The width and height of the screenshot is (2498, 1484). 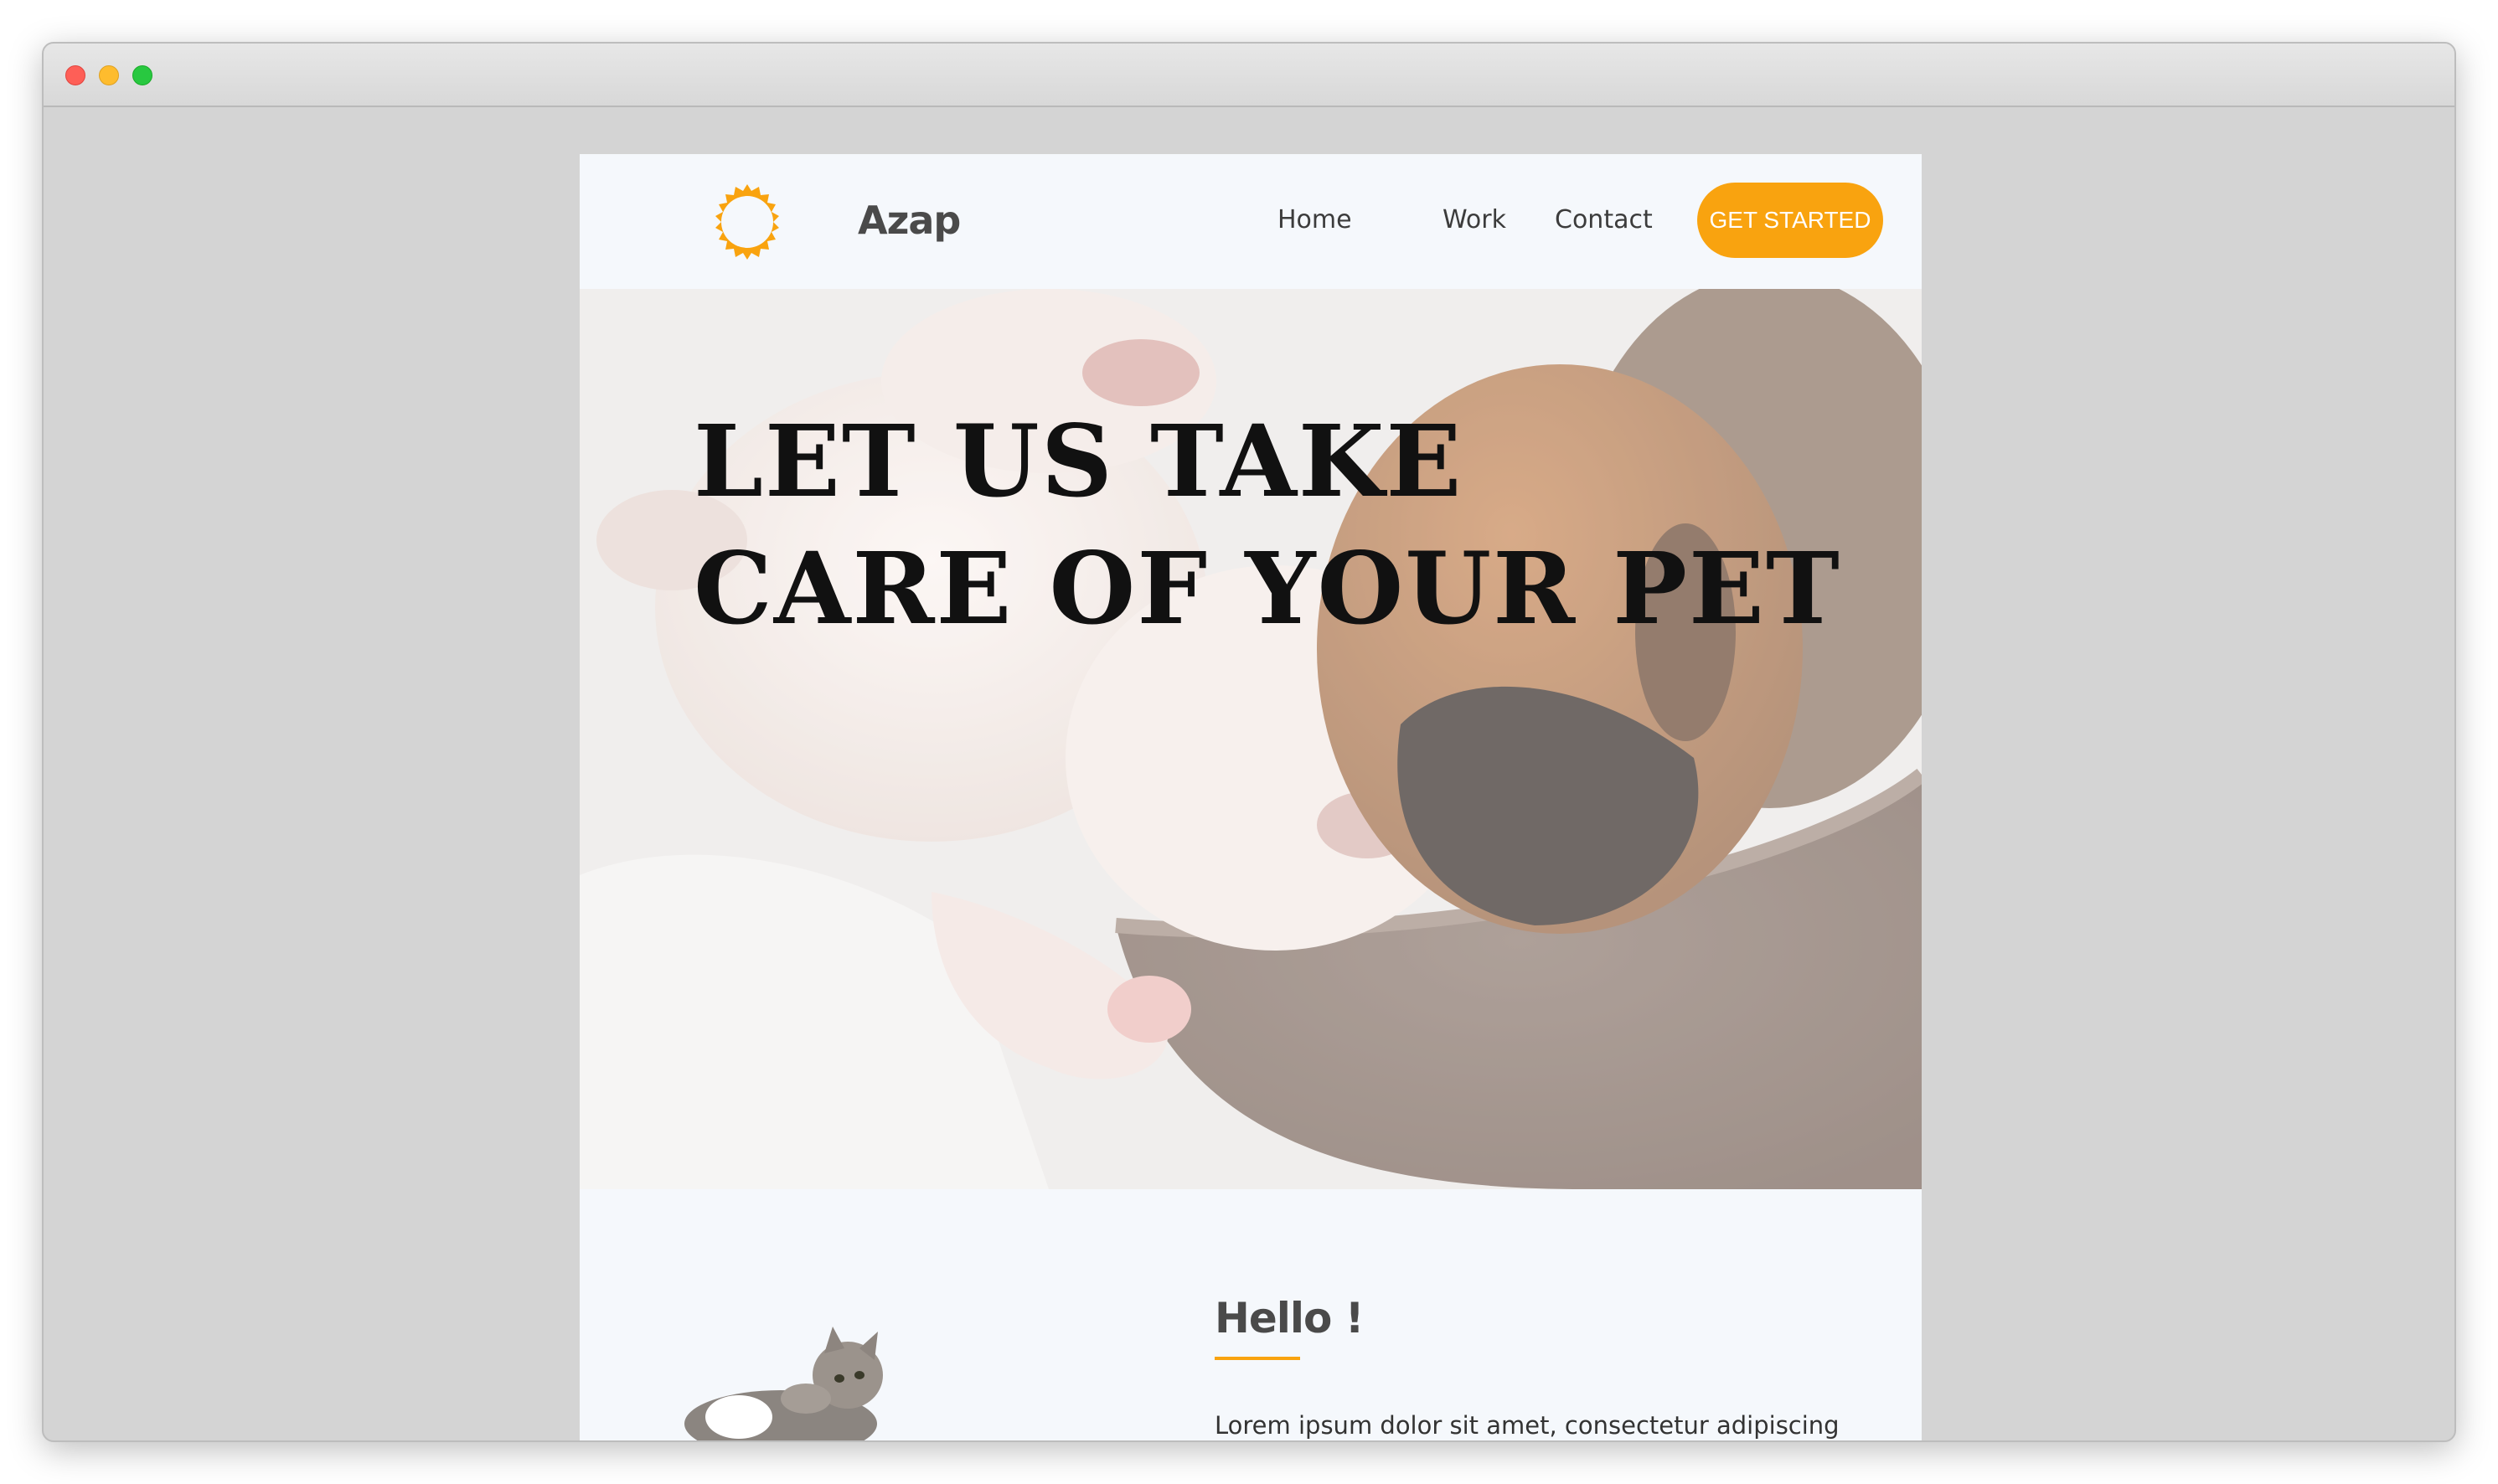 What do you see at coordinates (909, 220) in the screenshot?
I see `brand-name: Azap` at bounding box center [909, 220].